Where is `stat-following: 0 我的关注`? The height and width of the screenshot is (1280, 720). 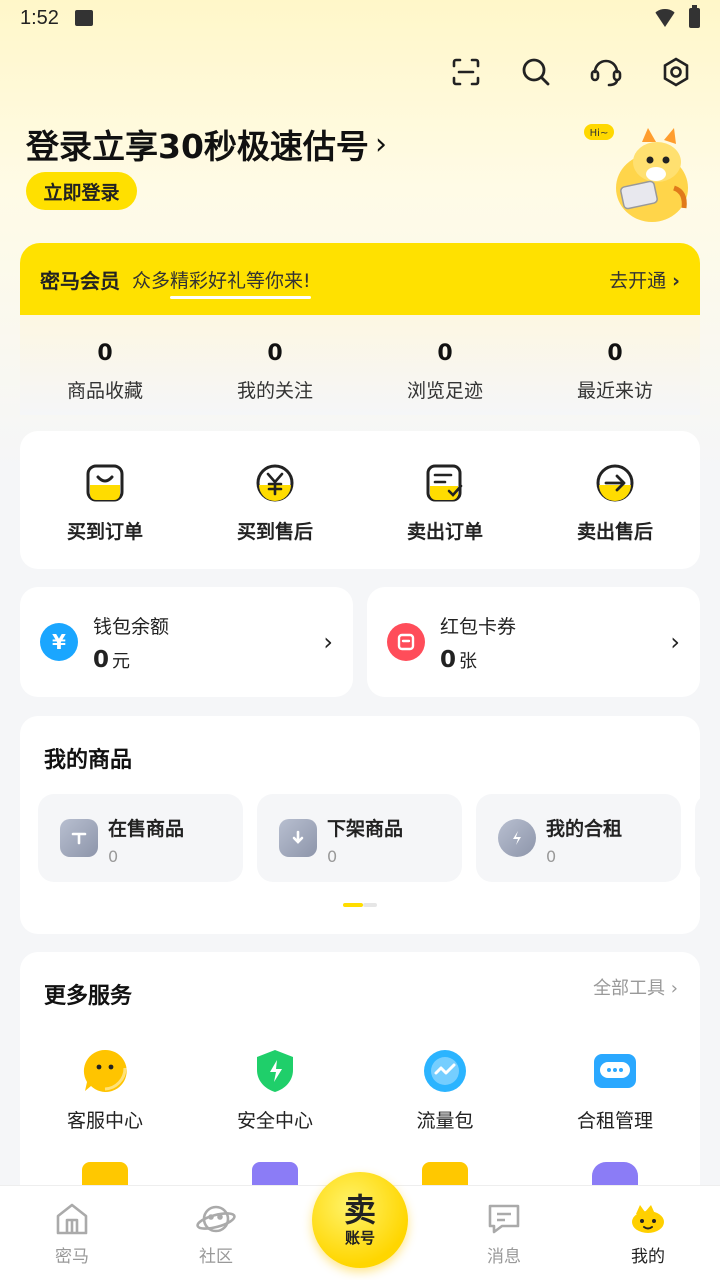 stat-following: 0 我的关注 is located at coordinates (275, 365).